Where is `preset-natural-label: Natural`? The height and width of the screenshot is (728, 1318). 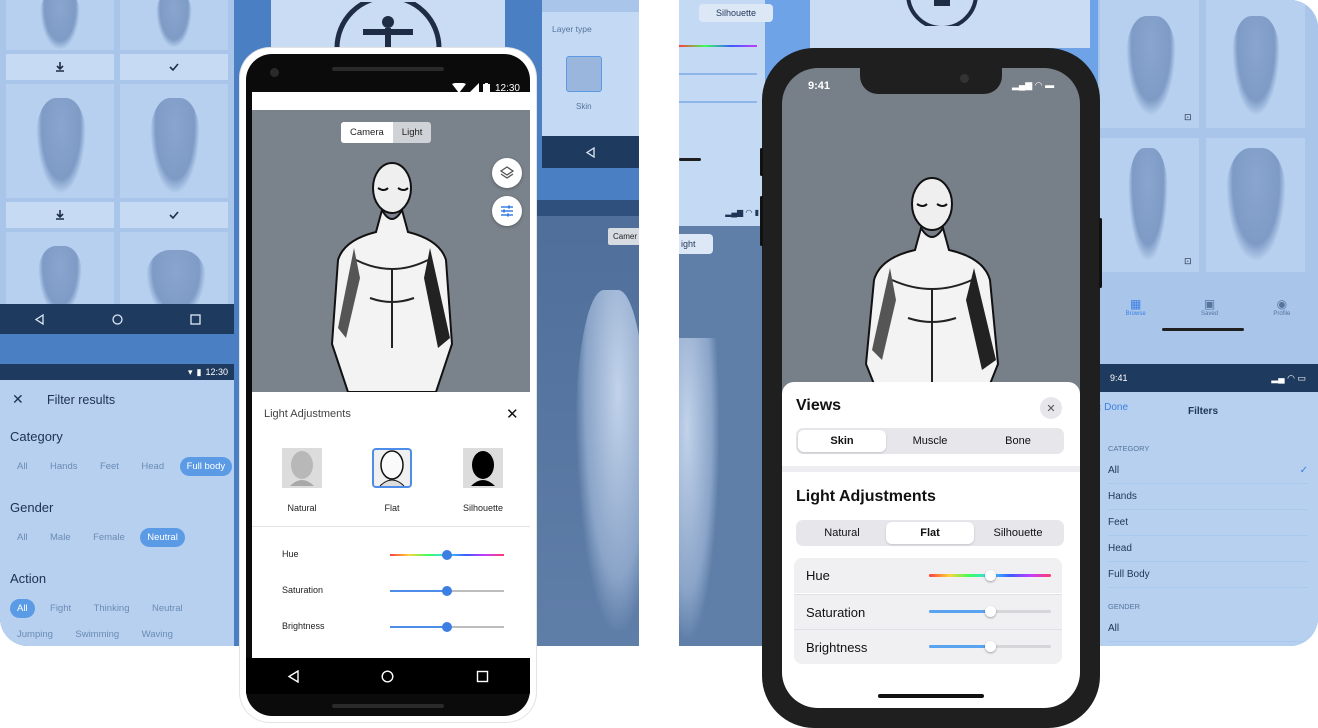
preset-natural-label: Natural is located at coordinates (302, 508).